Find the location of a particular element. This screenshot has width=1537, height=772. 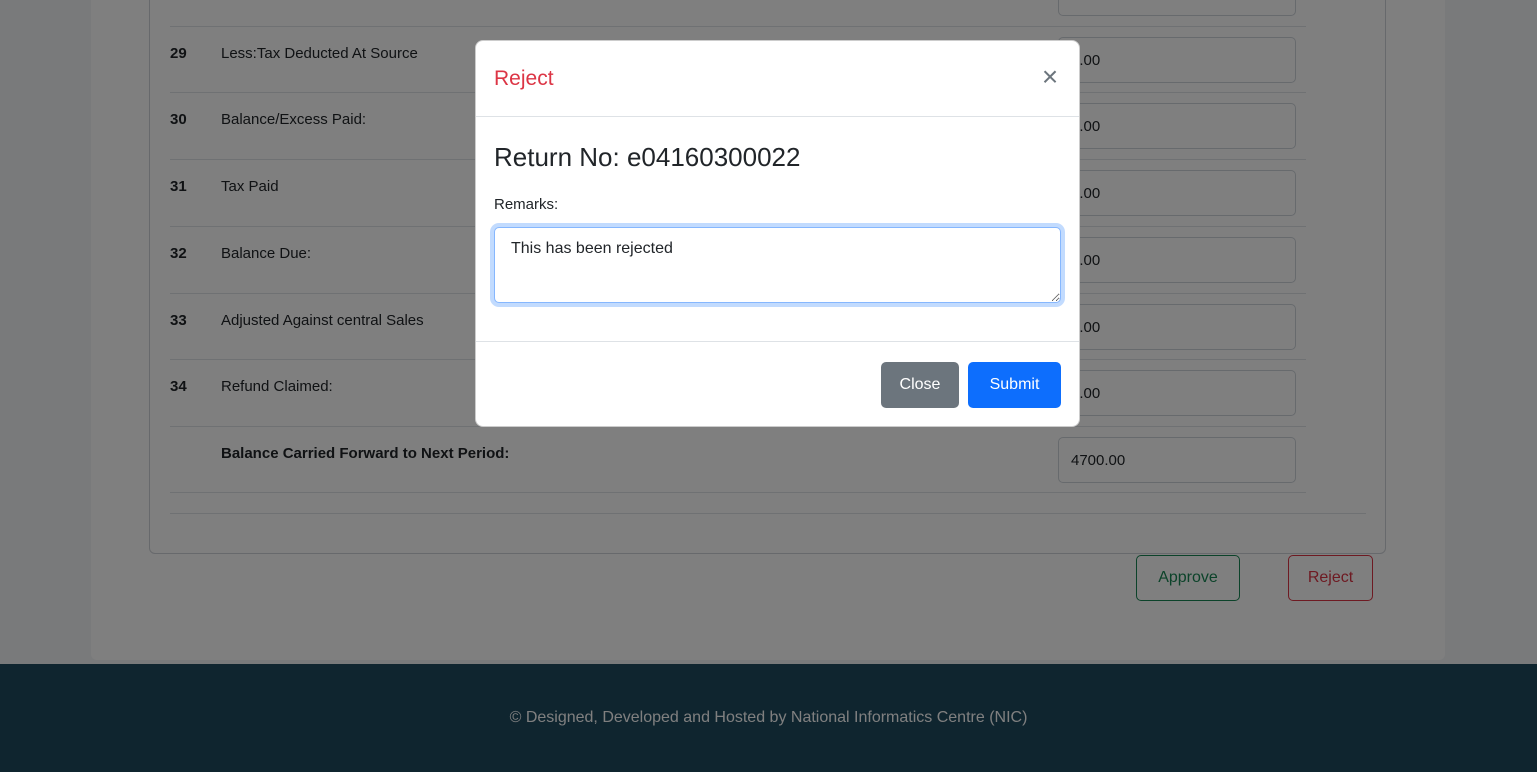

modal-header: Reject × is located at coordinates (777, 79).